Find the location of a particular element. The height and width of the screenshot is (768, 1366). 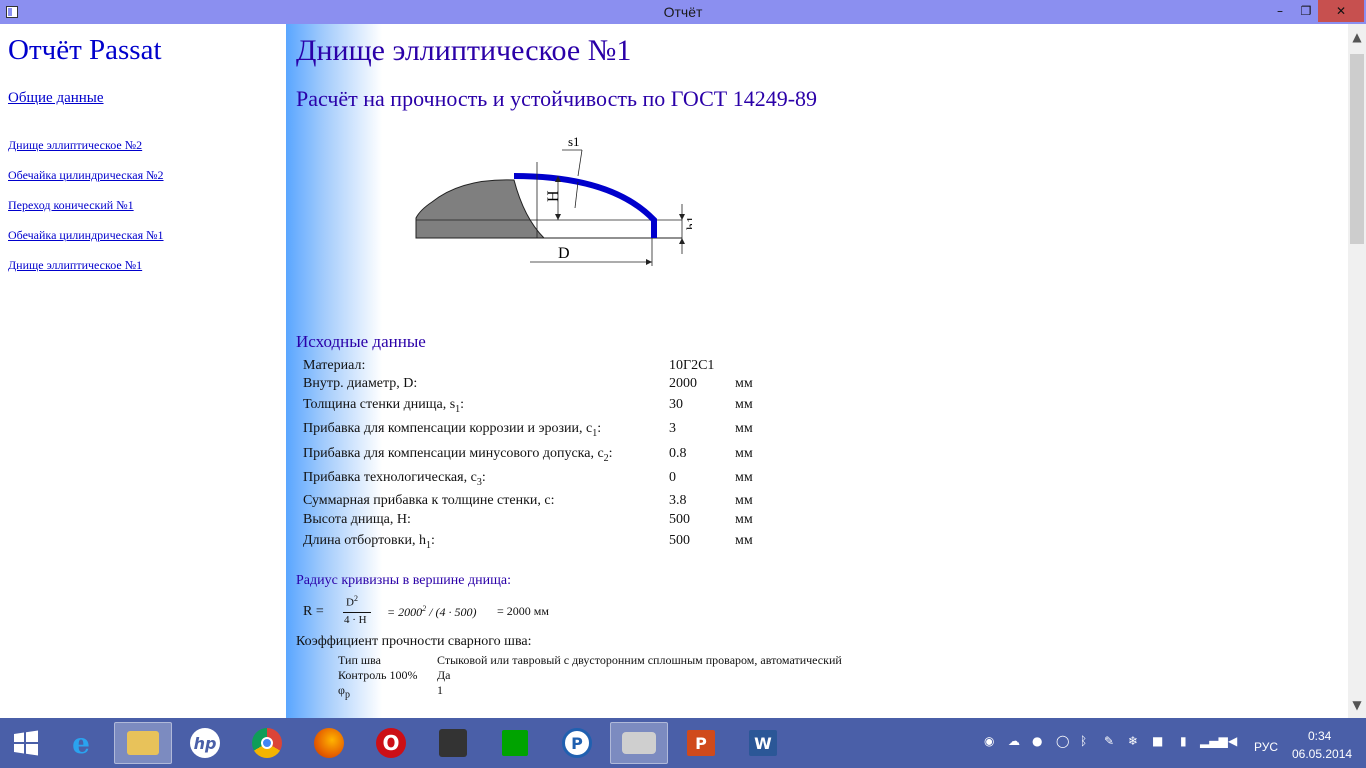

tray-app-icon: ● is located at coordinates (1037, 741).